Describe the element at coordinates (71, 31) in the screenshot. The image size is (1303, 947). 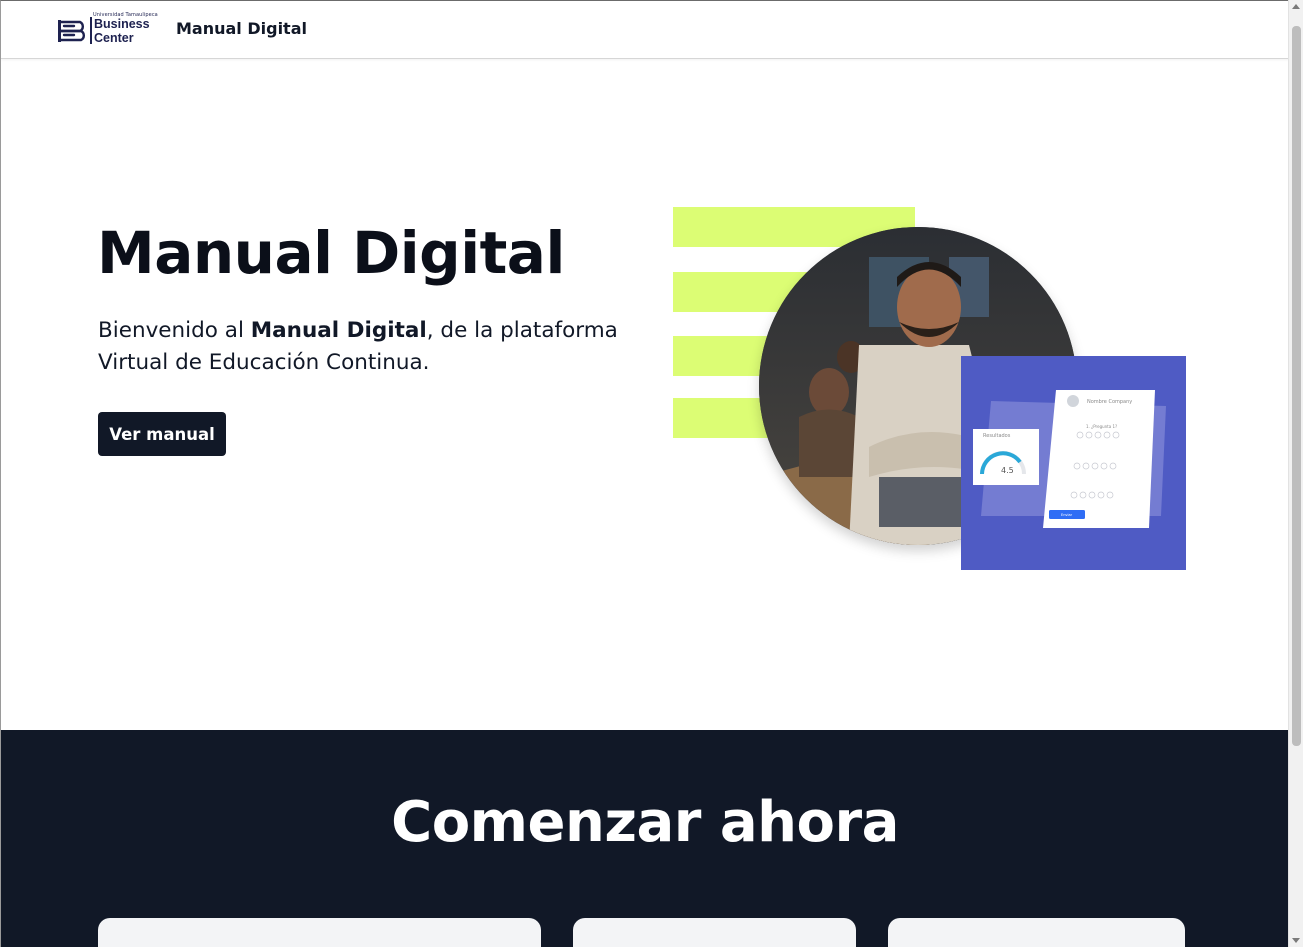
I see `logo-mark-icon` at that location.